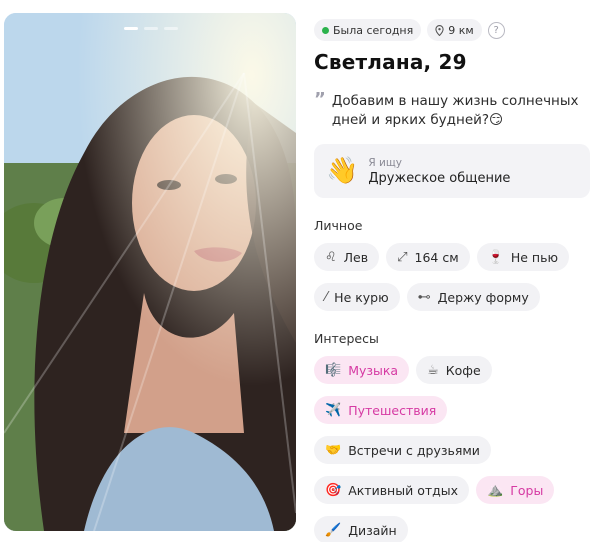  Describe the element at coordinates (452, 277) in the screenshot. I see `personal-chips: ♌ Лев ⤢ 164 см 🍷 Не пью ⁄ Не курю ⊷ Держу форму` at that location.